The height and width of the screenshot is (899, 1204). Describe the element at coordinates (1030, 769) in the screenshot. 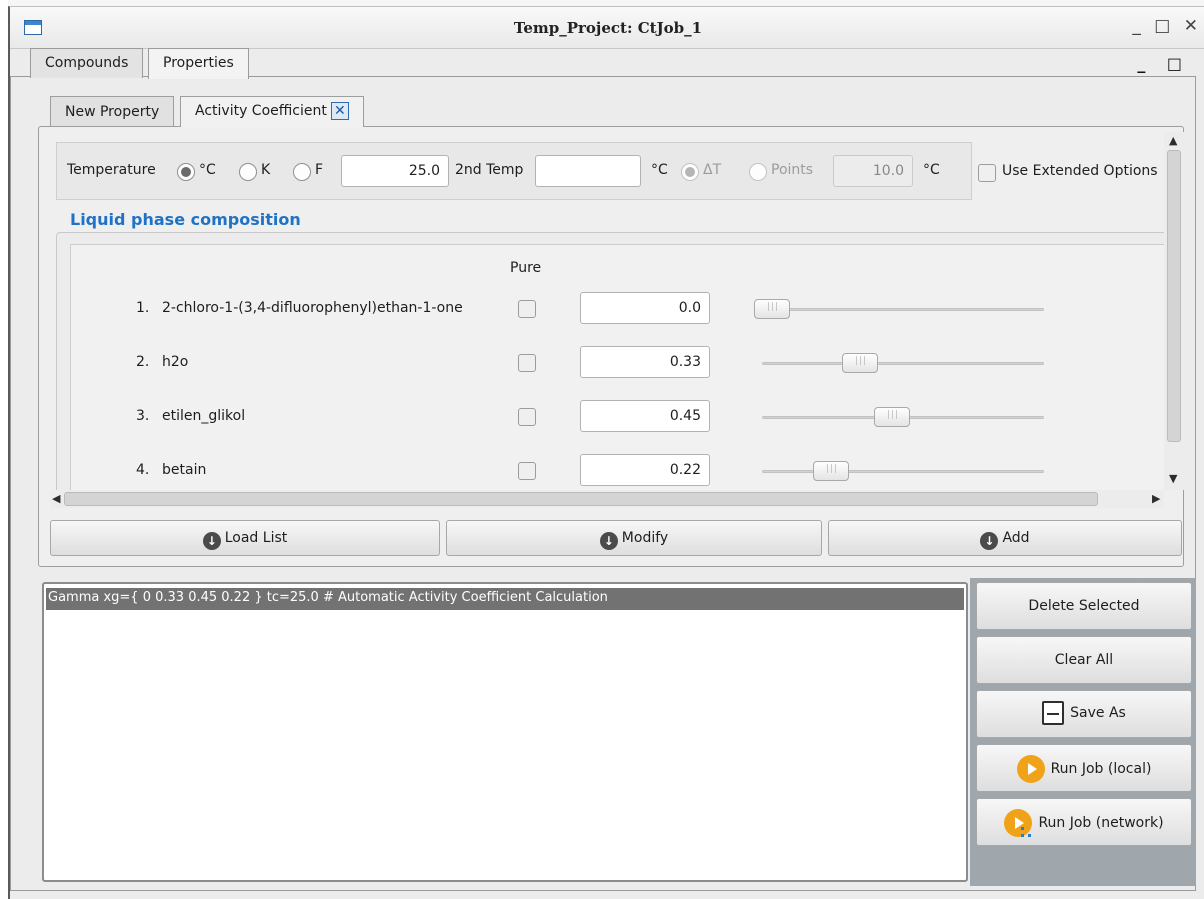

I see `play-icon` at that location.